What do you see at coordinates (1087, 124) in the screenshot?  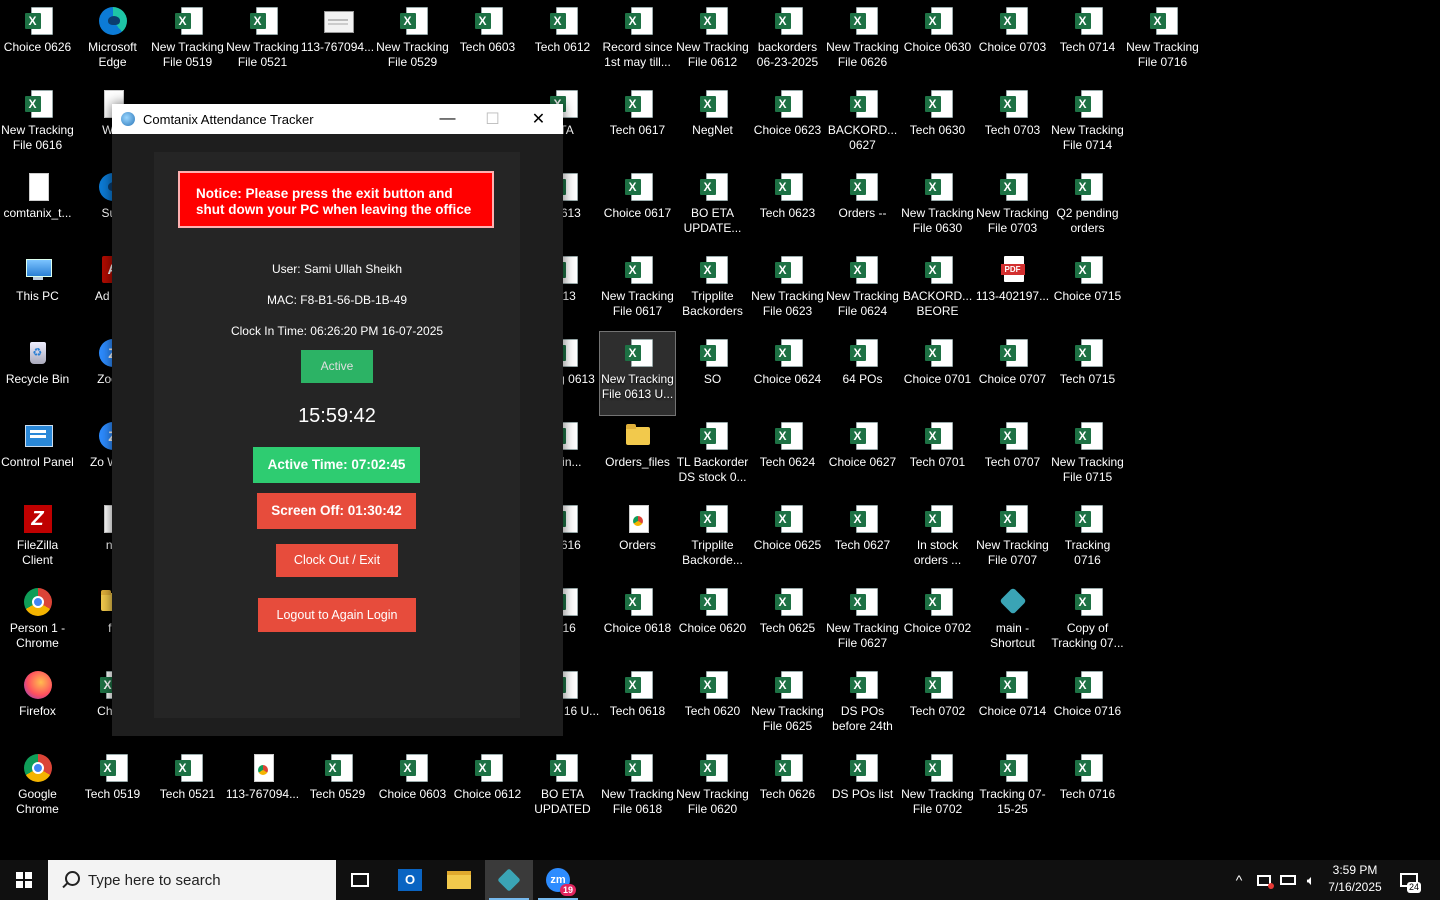 I see `desktop-icon: New Tracking File 0714` at bounding box center [1087, 124].